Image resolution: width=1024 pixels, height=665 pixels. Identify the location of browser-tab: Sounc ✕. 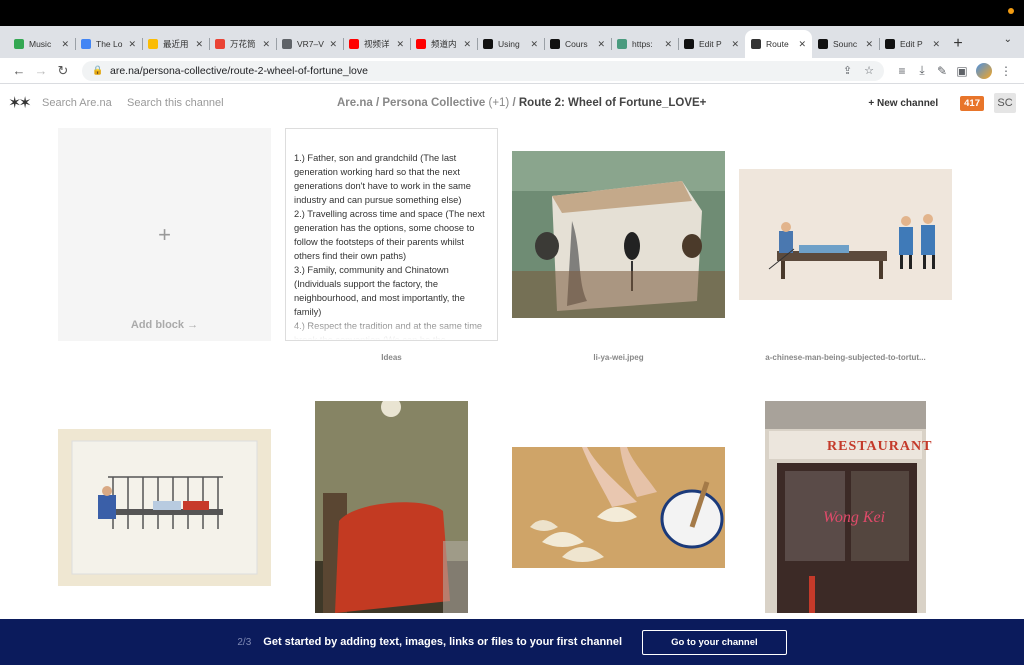
(845, 44).